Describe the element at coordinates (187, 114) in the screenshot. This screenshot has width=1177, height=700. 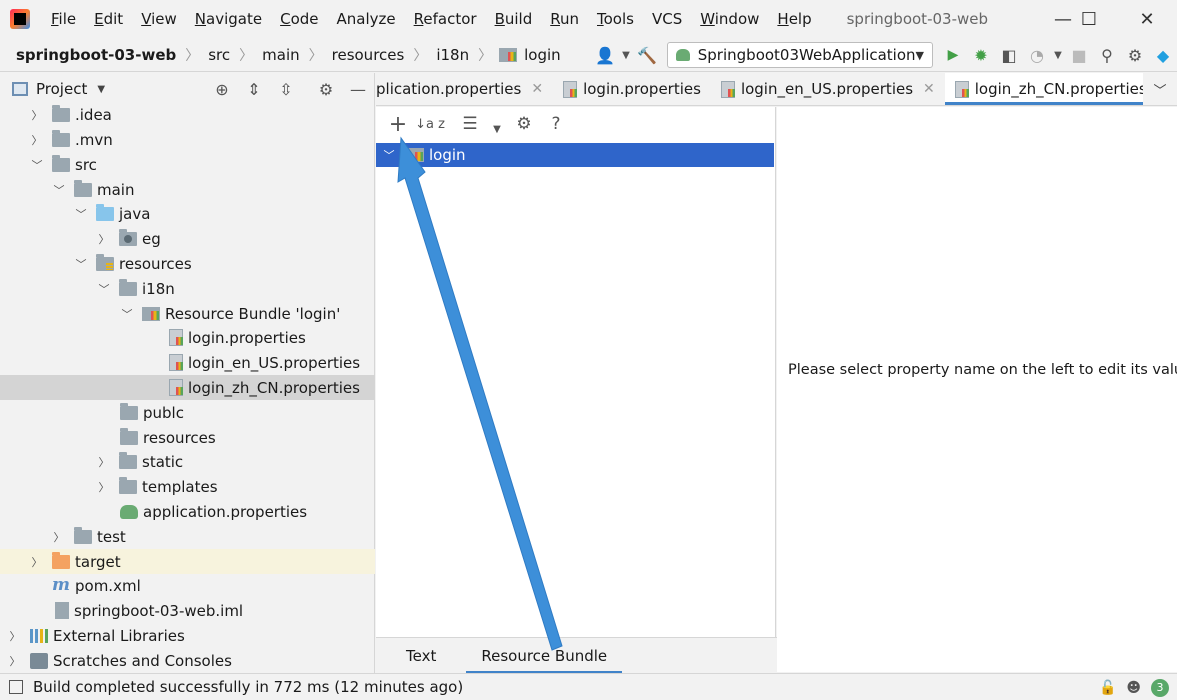
I see `tree-item-idea: 〉 .idea` at that location.